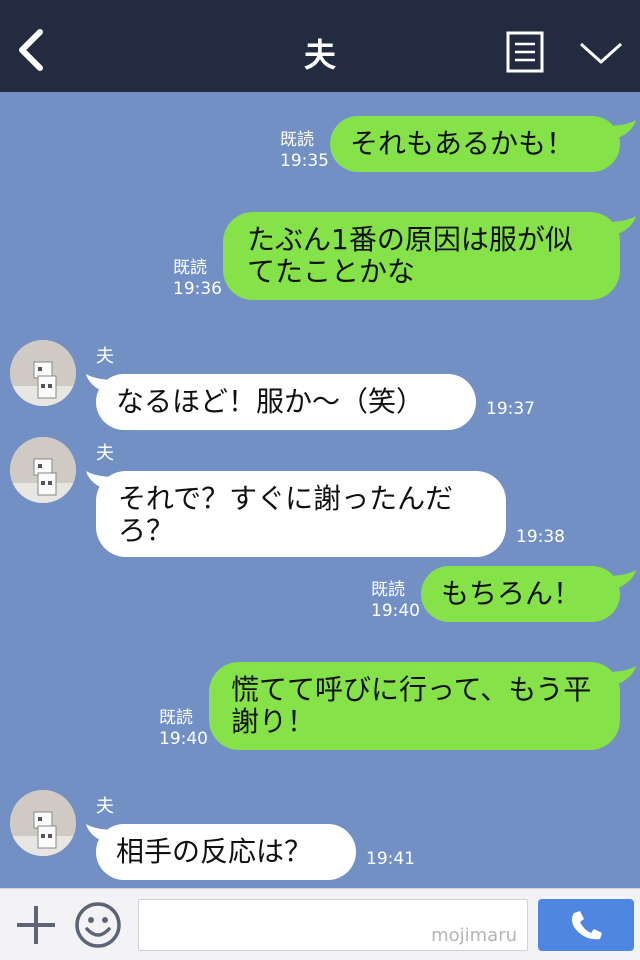  Describe the element at coordinates (390, 859) in the screenshot. I see `message-time: 19:41` at that location.